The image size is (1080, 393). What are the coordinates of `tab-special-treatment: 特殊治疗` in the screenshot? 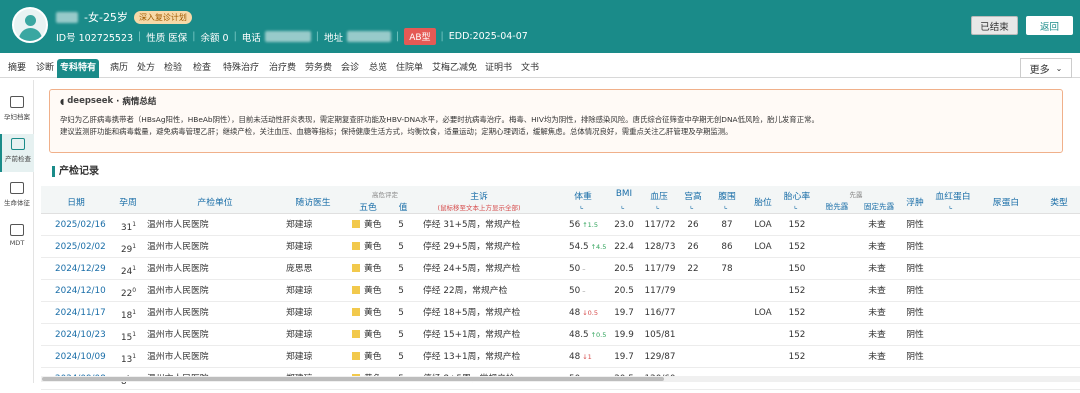 It's located at (241, 68).